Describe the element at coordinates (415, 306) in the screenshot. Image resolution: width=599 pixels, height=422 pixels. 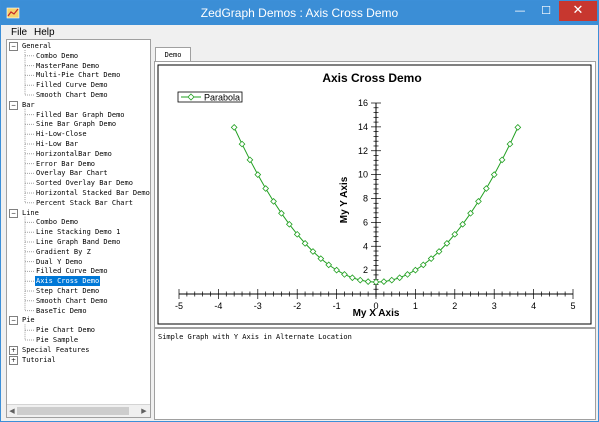
I see `x-tick-label: 1` at that location.